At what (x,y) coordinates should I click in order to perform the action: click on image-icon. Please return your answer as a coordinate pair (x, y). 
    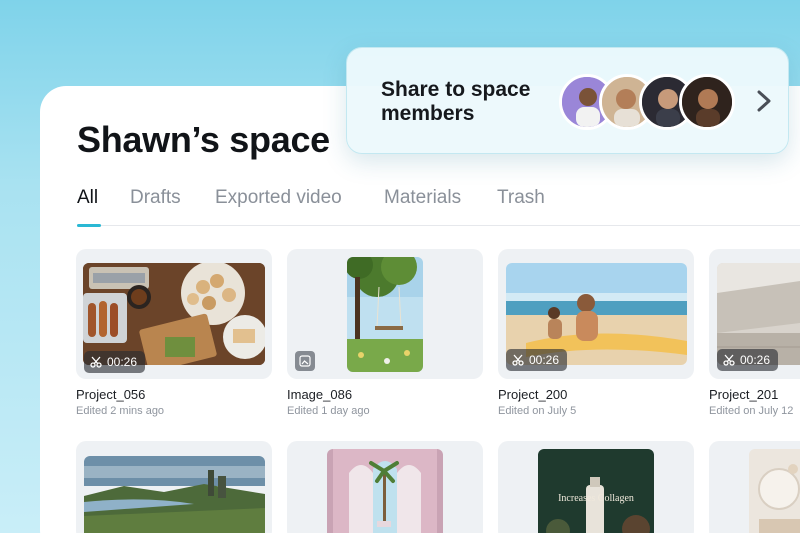
    Looking at the image, I should click on (305, 361).